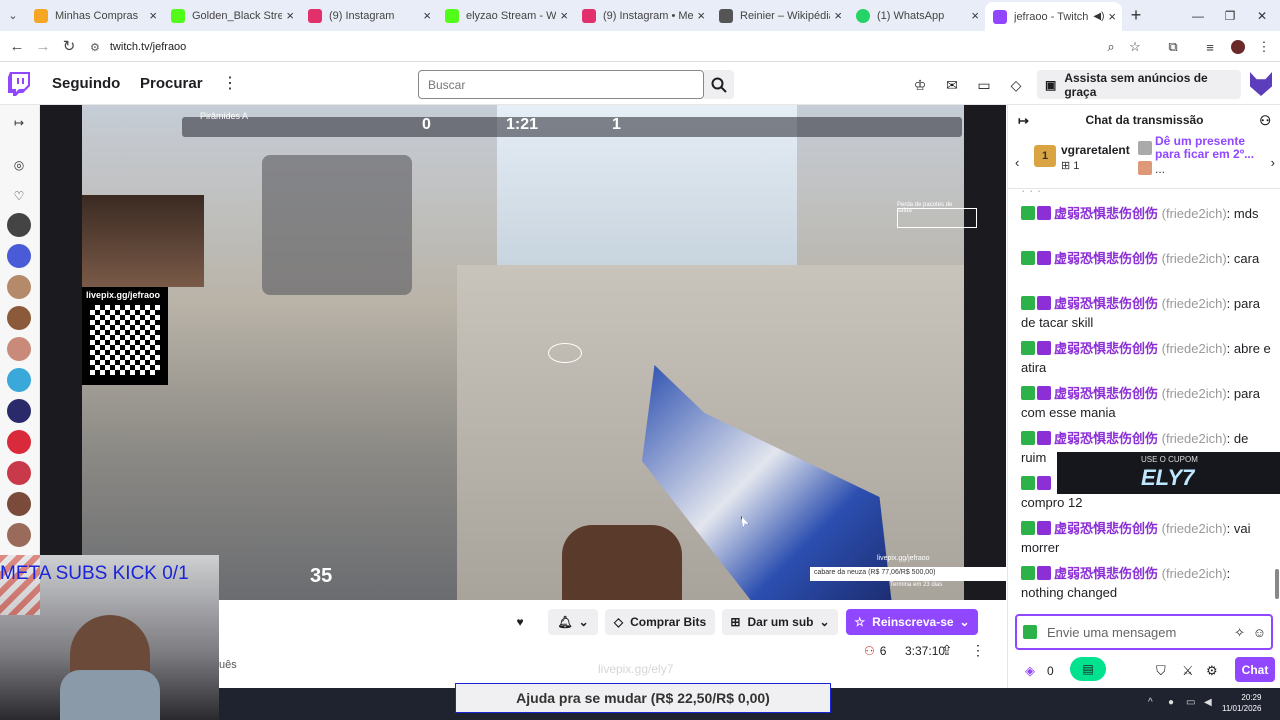  Describe the element at coordinates (1198, 15) in the screenshot. I see `minimize-icon: —` at that location.